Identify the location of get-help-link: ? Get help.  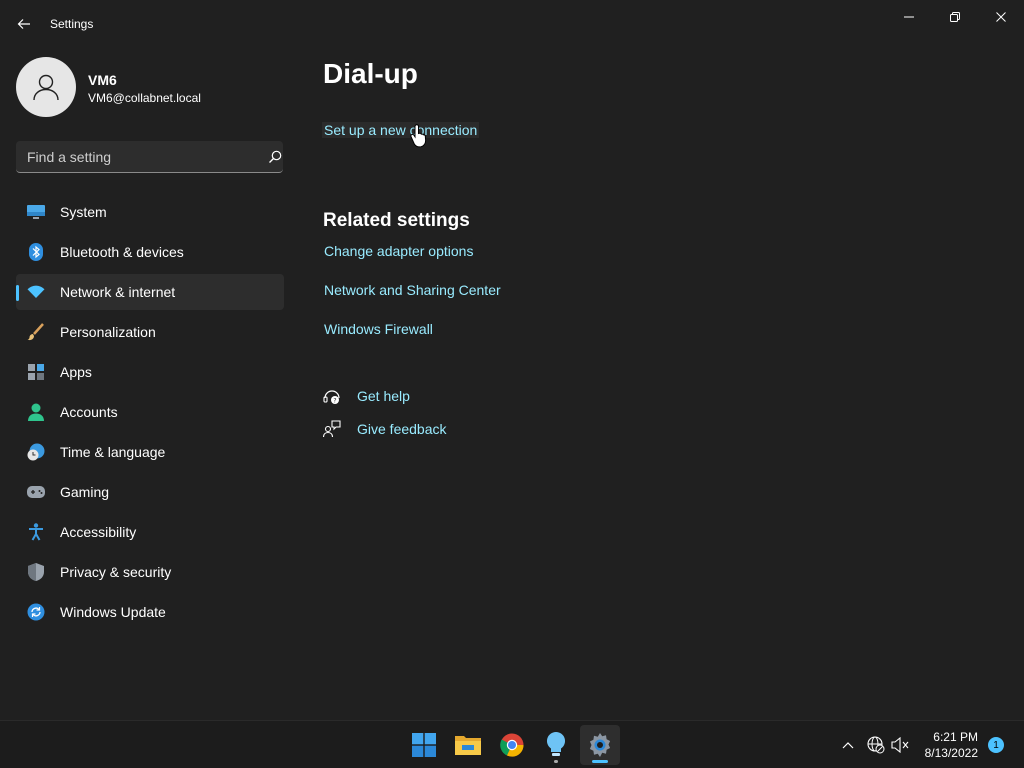
(366, 396).